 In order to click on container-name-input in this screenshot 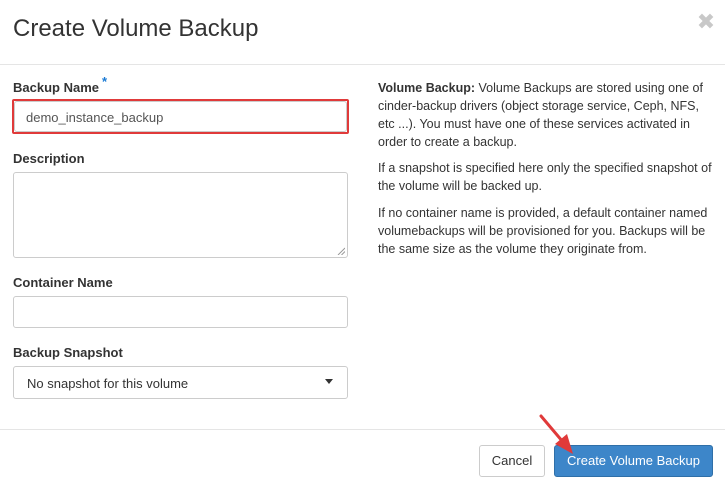, I will do `click(180, 312)`.